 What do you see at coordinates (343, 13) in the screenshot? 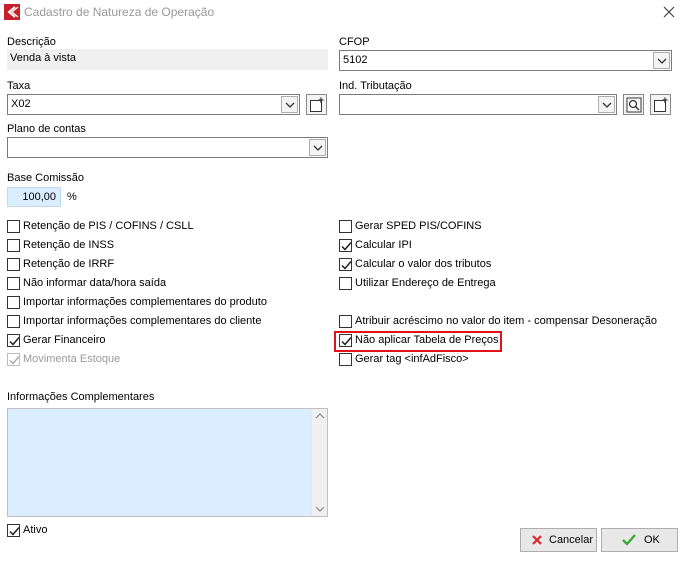
I see `title-bar: Cadastro de Natureza de Operação` at bounding box center [343, 13].